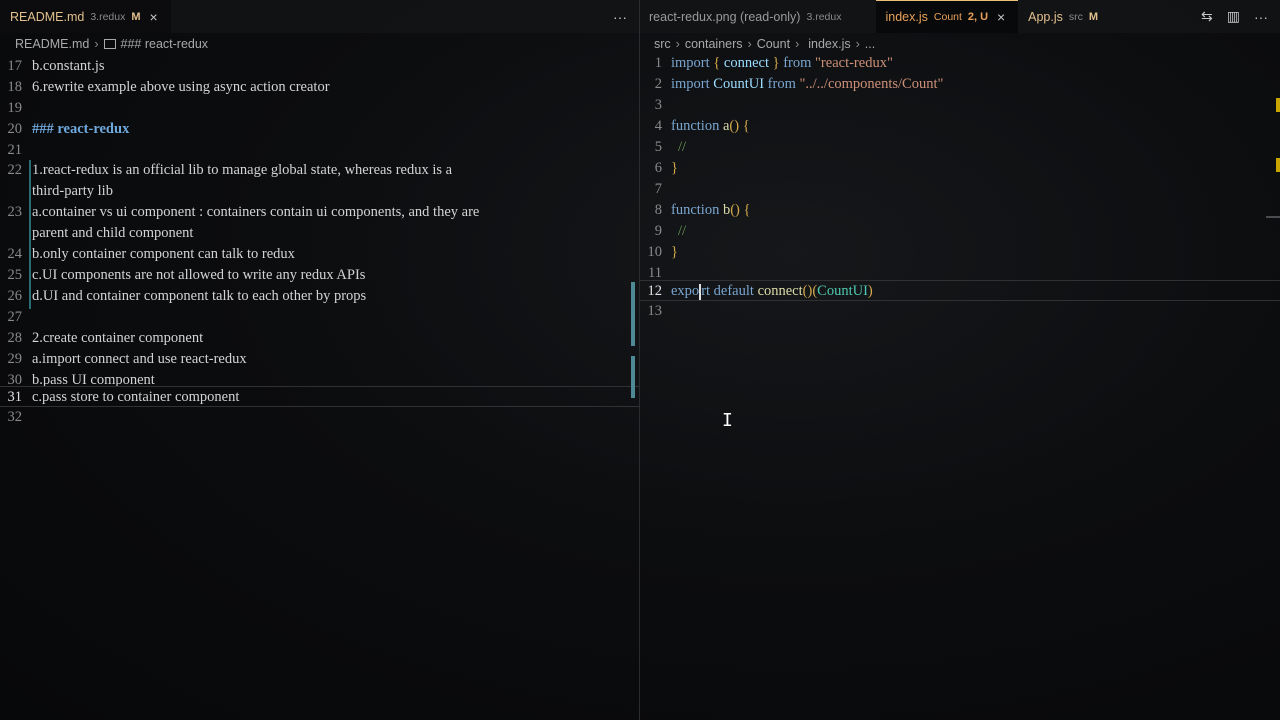 This screenshot has width=1280, height=720. I want to click on identifier: CountUI, so click(739, 84).